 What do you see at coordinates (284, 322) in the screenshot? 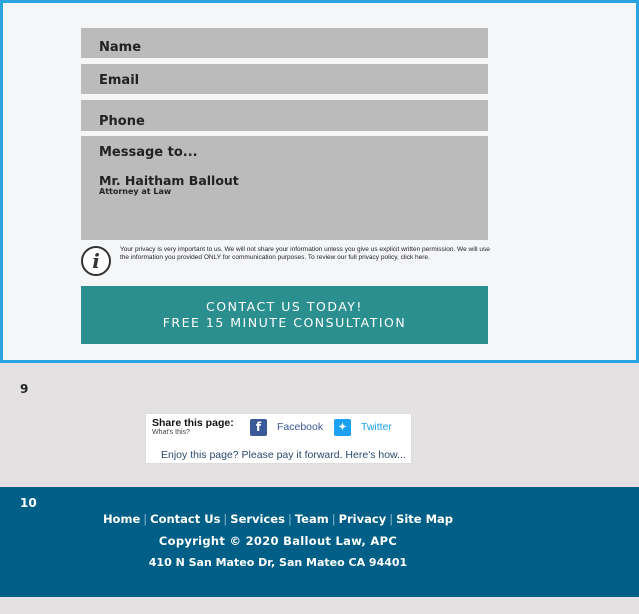
I see `cta-line-2: FREE 15 MINUTE CONSULTATION` at bounding box center [284, 322].